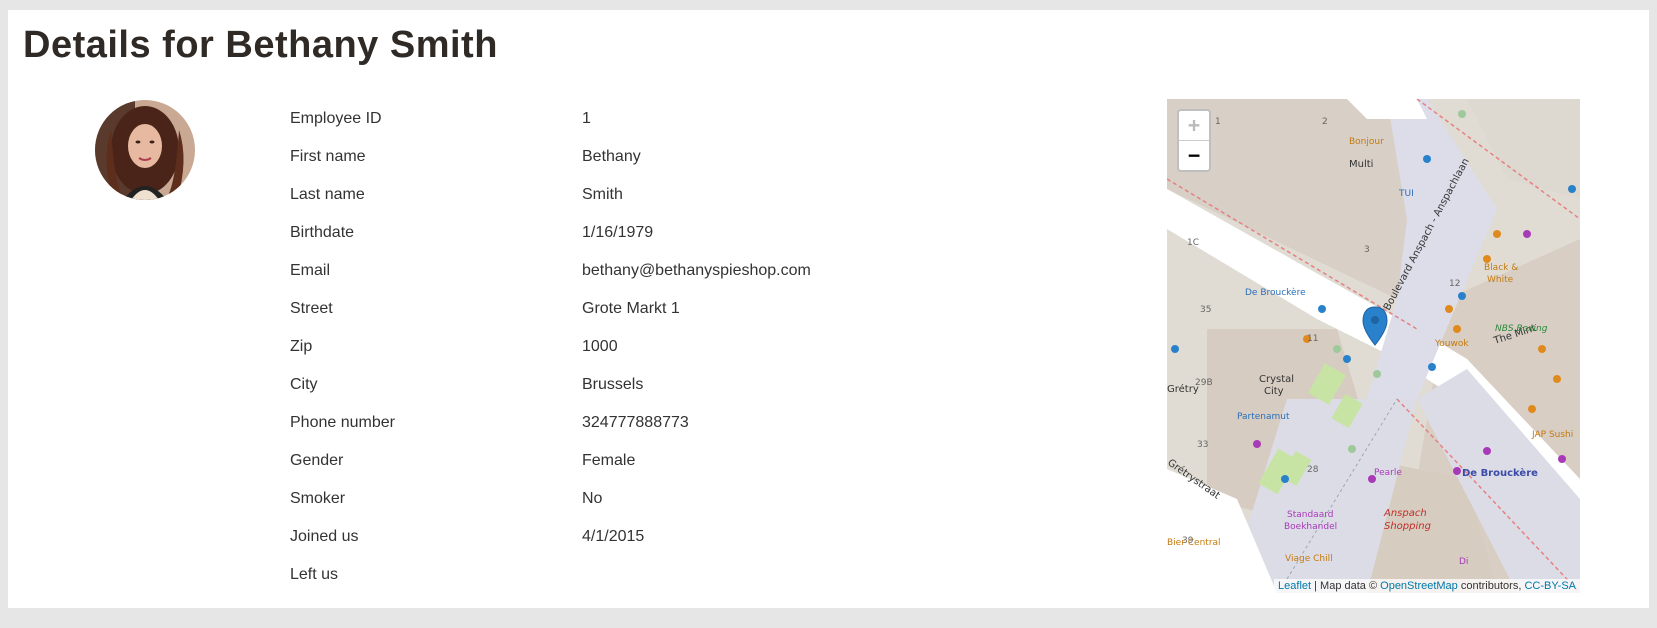 The width and height of the screenshot is (1657, 628). Describe the element at coordinates (1407, 526) in the screenshot. I see `map-label-shopping: Shopping` at that location.